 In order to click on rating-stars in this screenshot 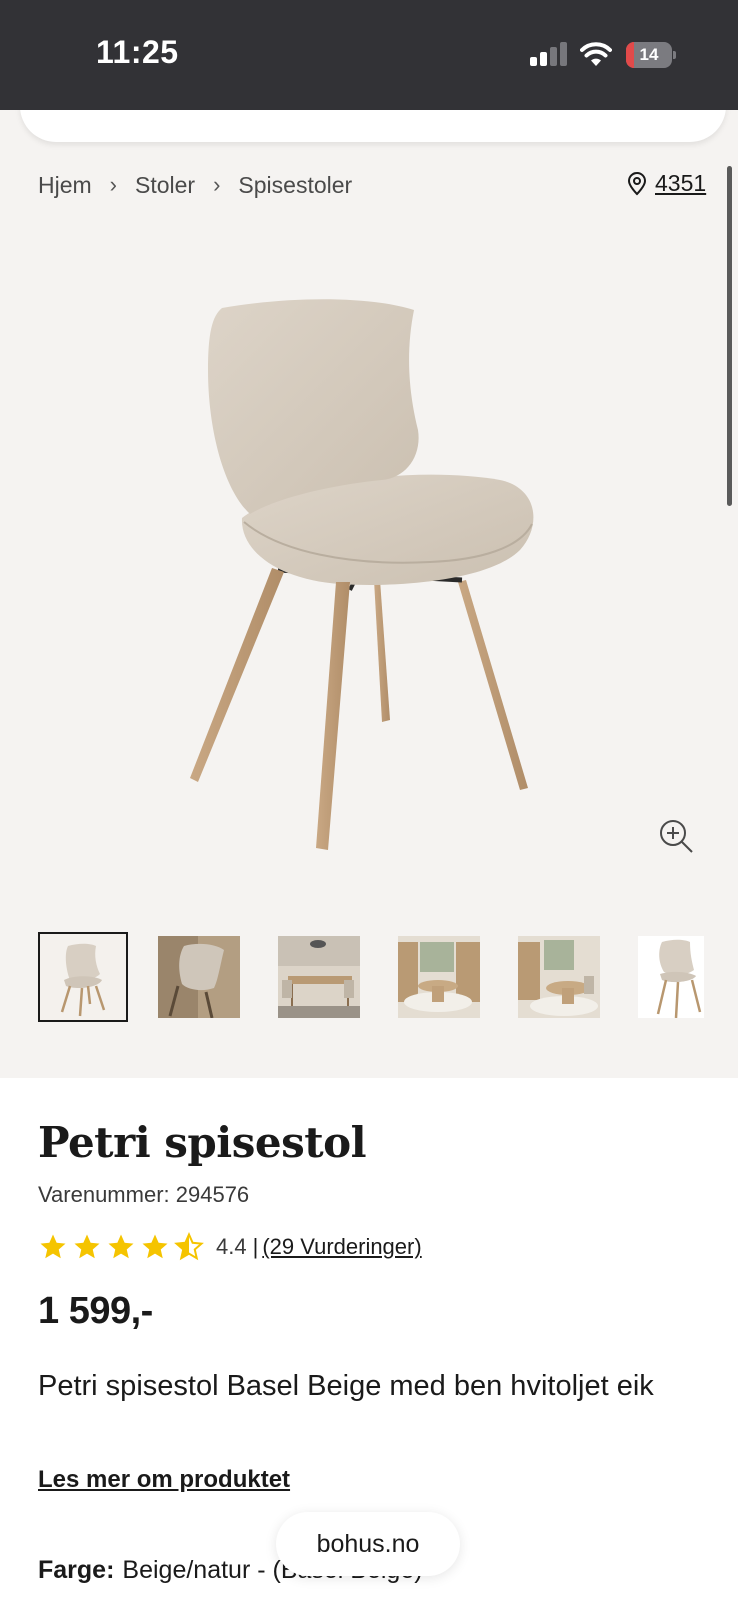, I will do `click(121, 1247)`.